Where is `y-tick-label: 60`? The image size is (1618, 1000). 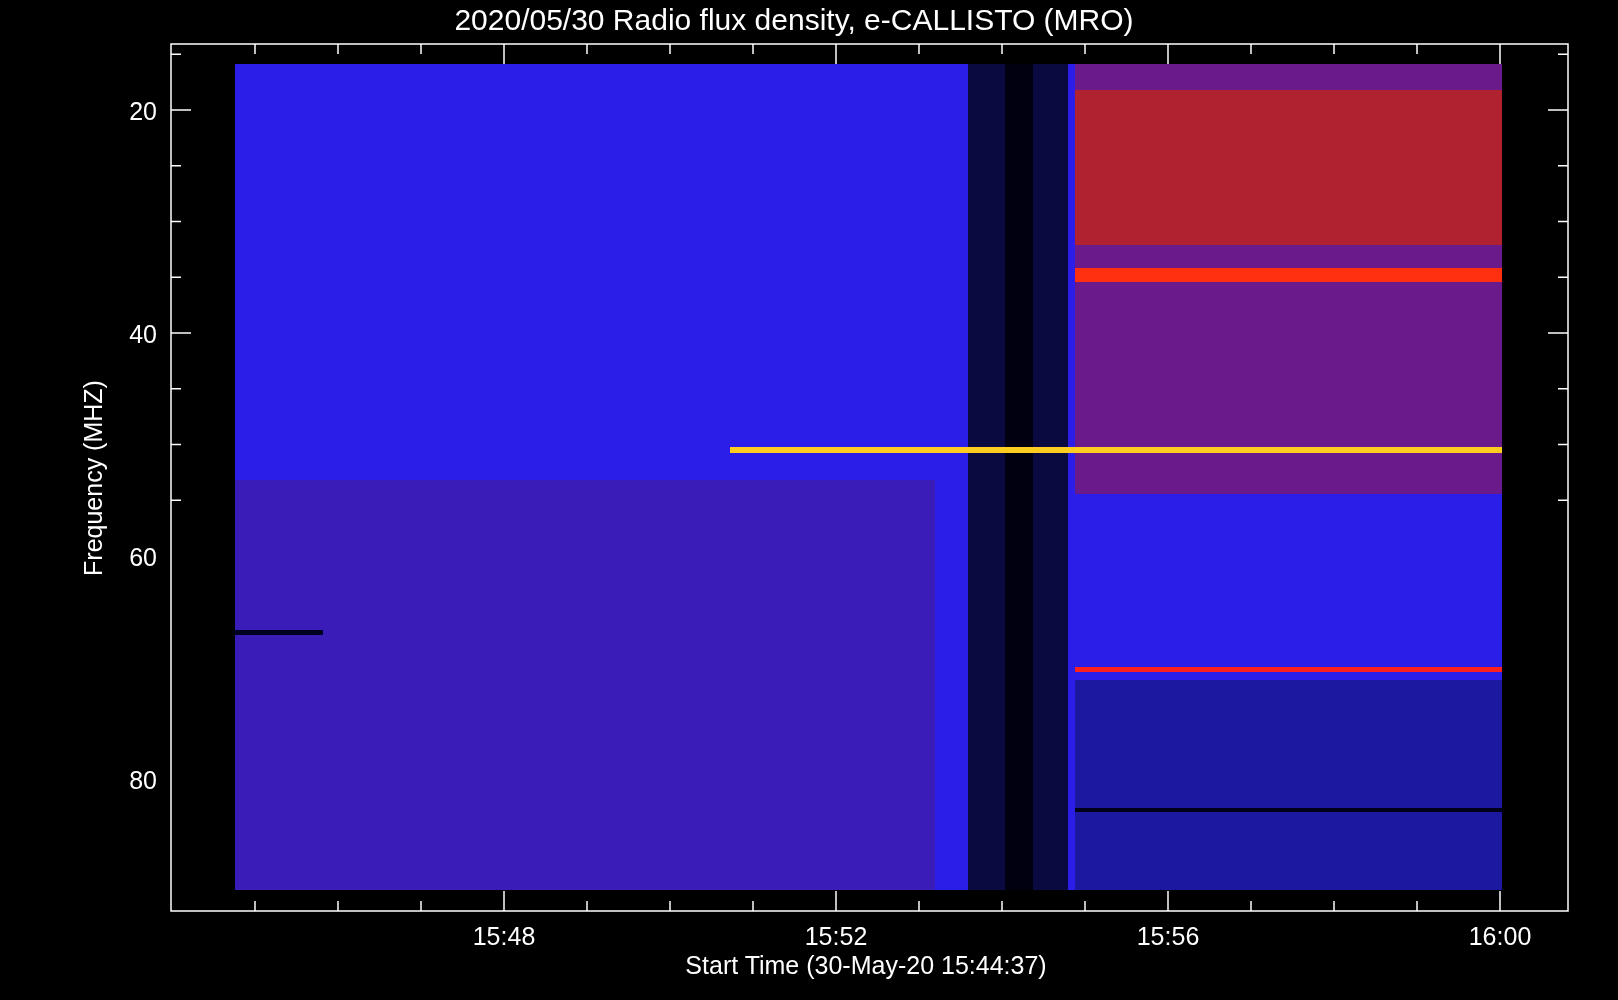 y-tick-label: 60 is located at coordinates (143, 557).